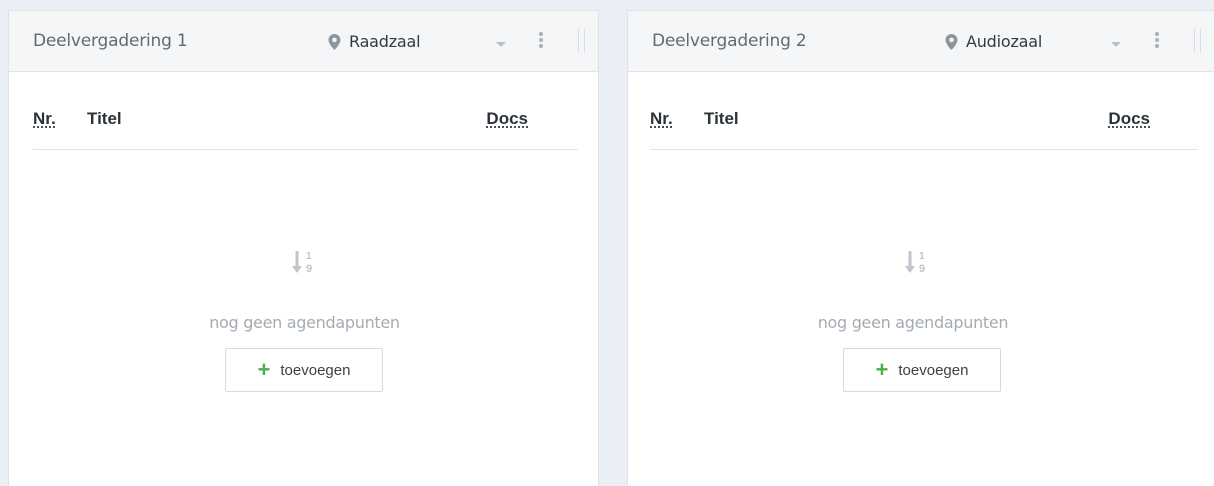 This screenshot has width=1214, height=486. I want to click on location-label: Raadzaal, so click(385, 41).